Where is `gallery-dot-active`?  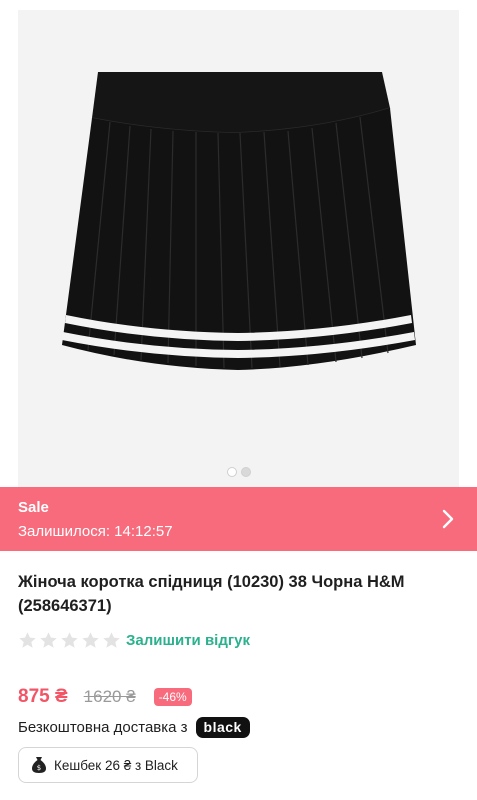 gallery-dot-active is located at coordinates (231, 472).